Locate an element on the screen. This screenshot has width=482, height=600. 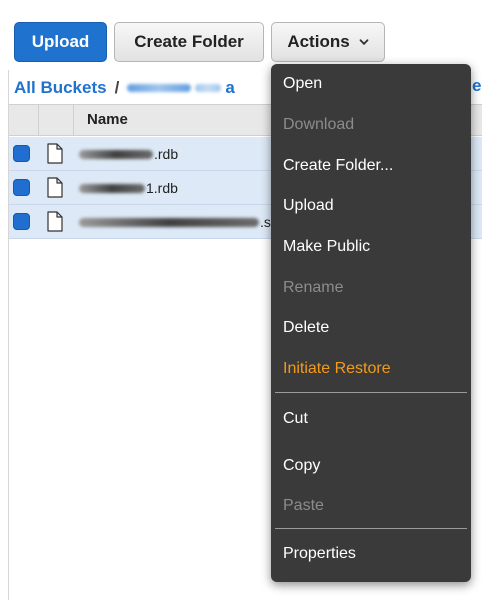
create-folder-button: Create Folder is located at coordinates (189, 42).